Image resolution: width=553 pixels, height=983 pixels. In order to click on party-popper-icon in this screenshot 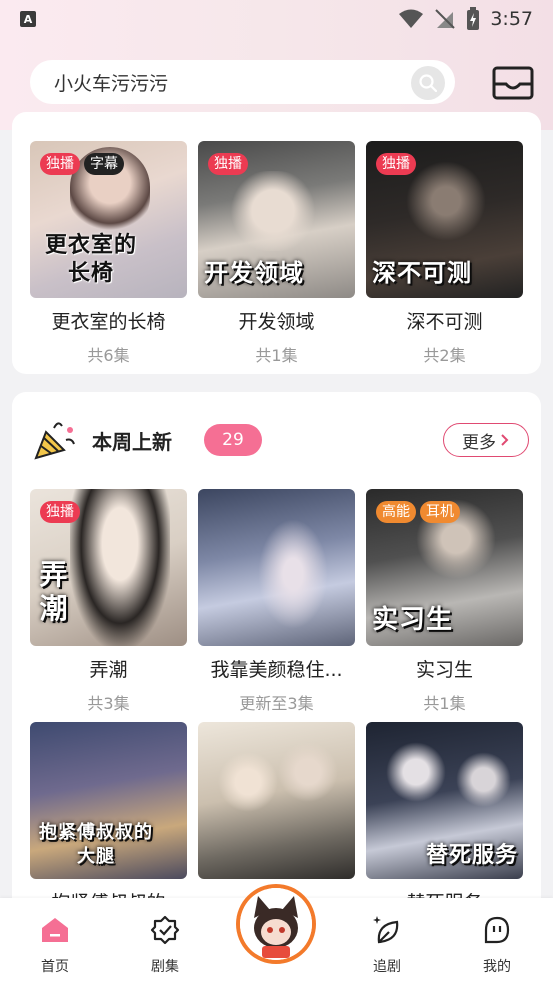, I will do `click(54, 441)`.